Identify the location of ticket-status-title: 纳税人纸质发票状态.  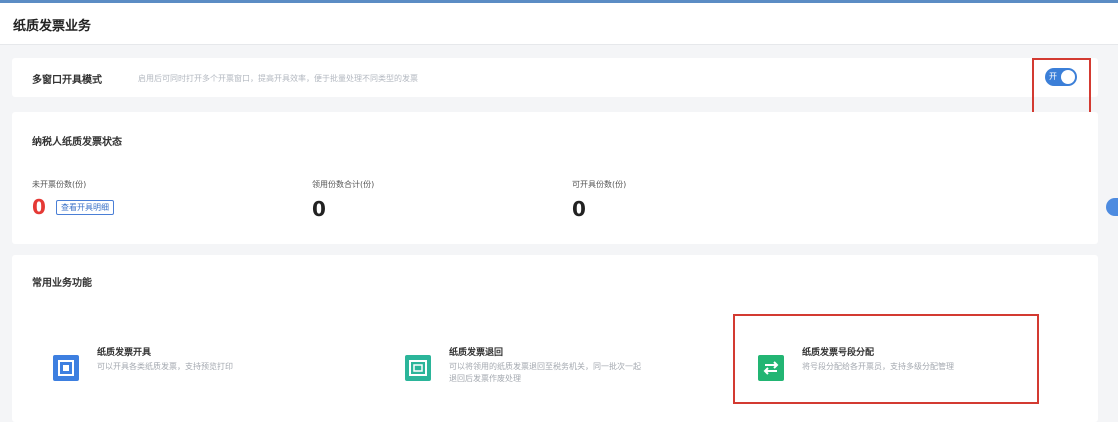
(77, 142).